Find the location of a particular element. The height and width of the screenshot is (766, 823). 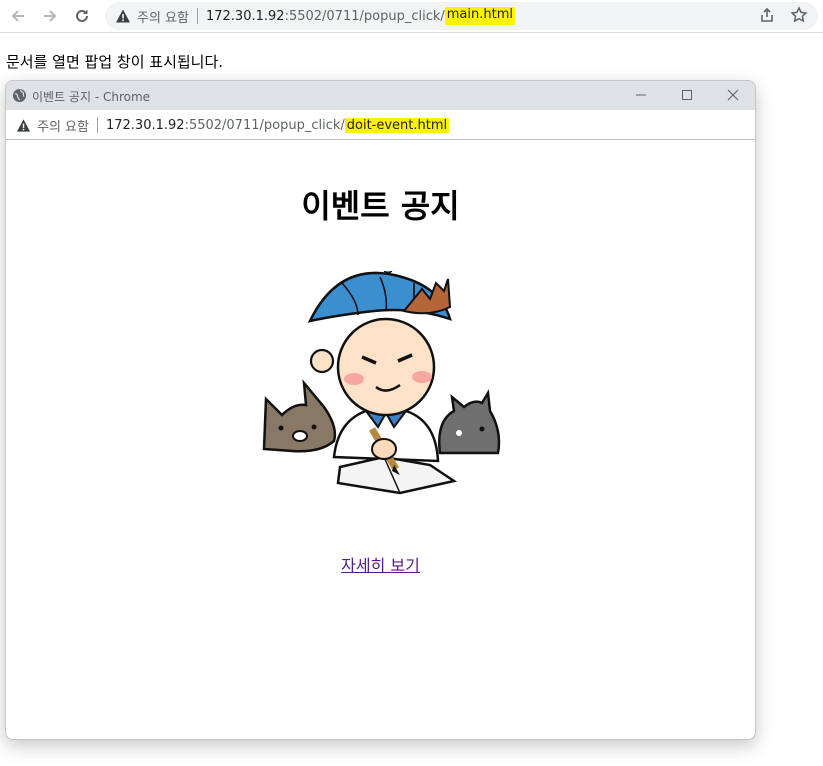

minimize-icon is located at coordinates (641, 95).